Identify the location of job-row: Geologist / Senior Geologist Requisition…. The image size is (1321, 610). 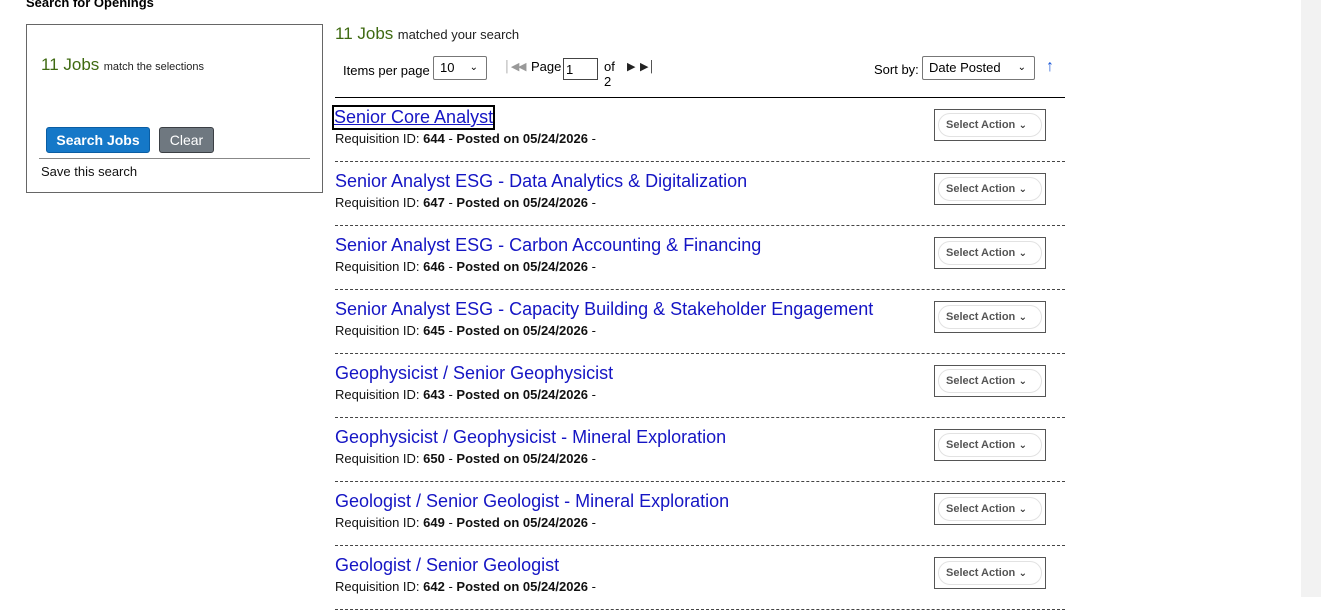
(700, 578).